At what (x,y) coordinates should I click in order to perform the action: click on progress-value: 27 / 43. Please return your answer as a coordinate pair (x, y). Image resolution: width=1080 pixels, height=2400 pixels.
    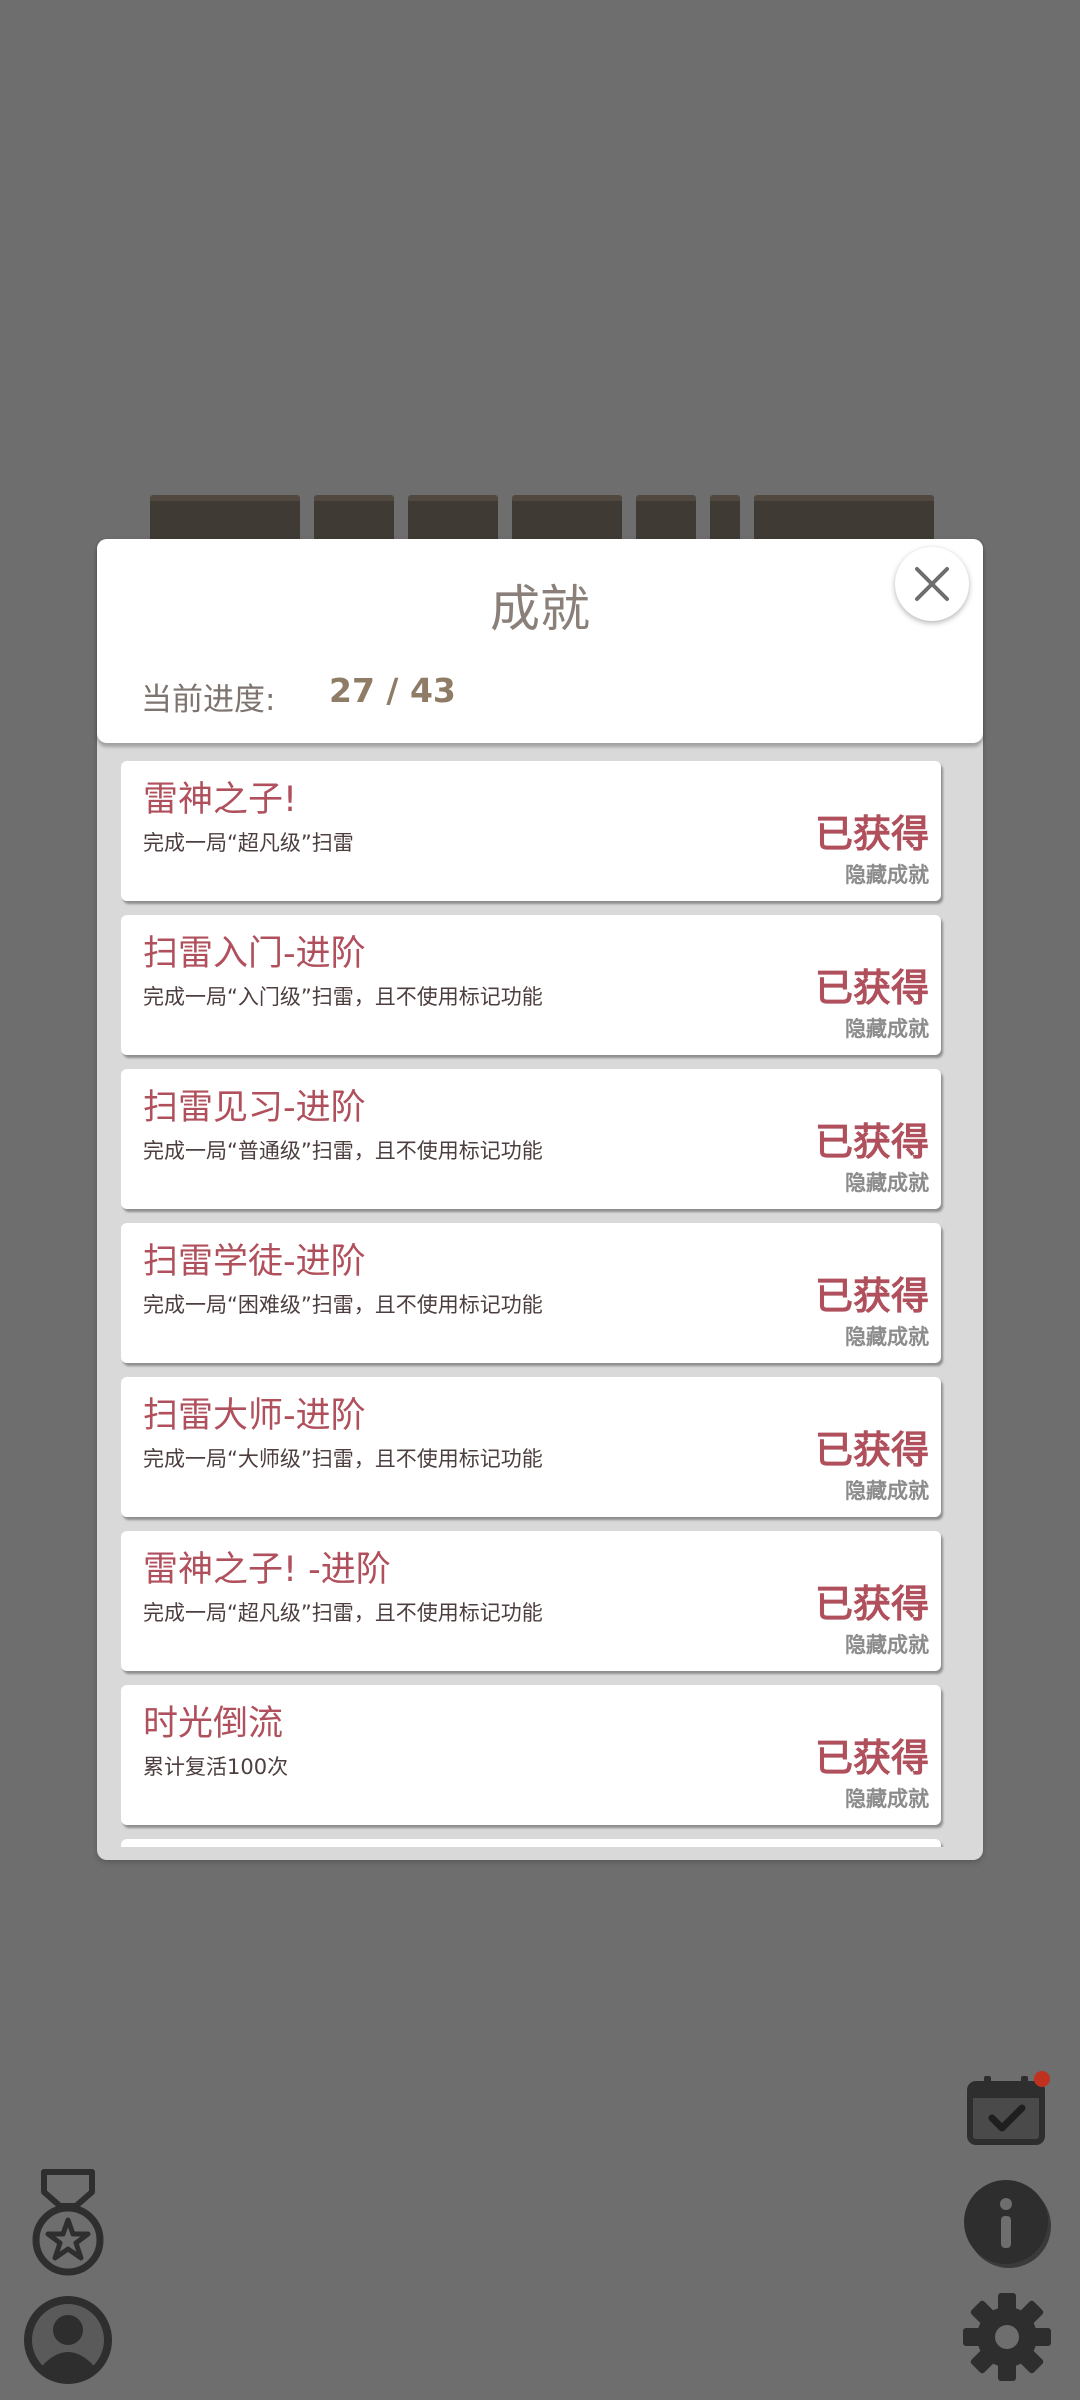
    Looking at the image, I should click on (392, 690).